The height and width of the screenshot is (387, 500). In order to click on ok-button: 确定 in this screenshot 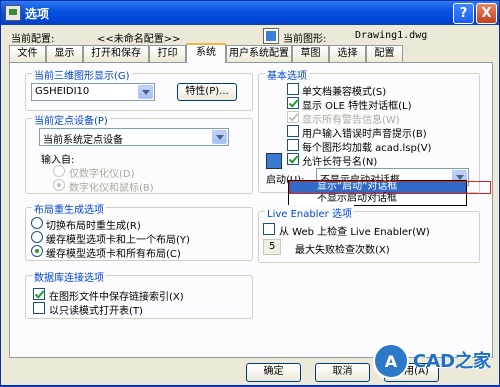, I will do `click(273, 372)`.